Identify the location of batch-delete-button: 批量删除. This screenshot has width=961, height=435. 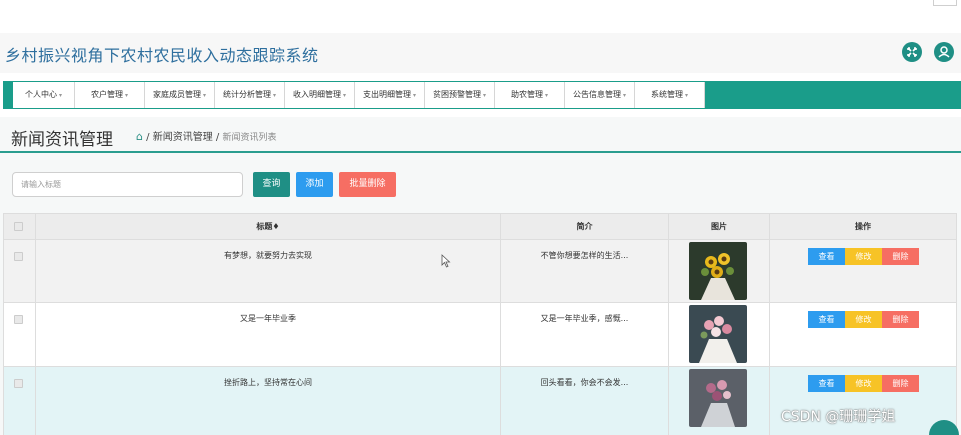
(367, 184).